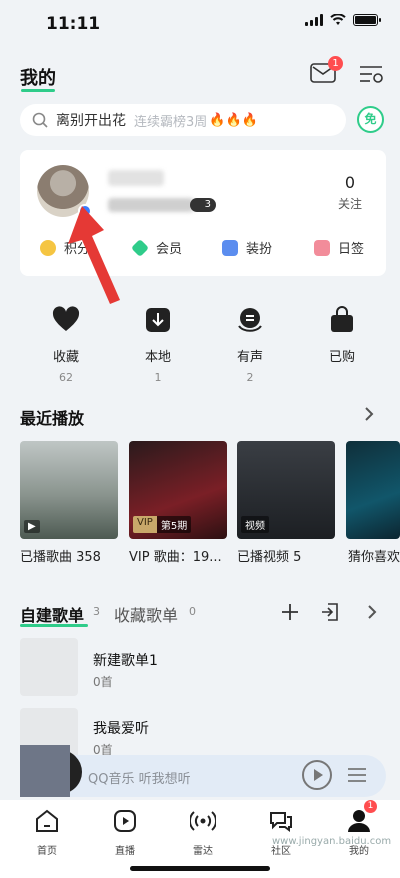 The image size is (400, 878). I want to click on follow-count: 0, so click(350, 182).